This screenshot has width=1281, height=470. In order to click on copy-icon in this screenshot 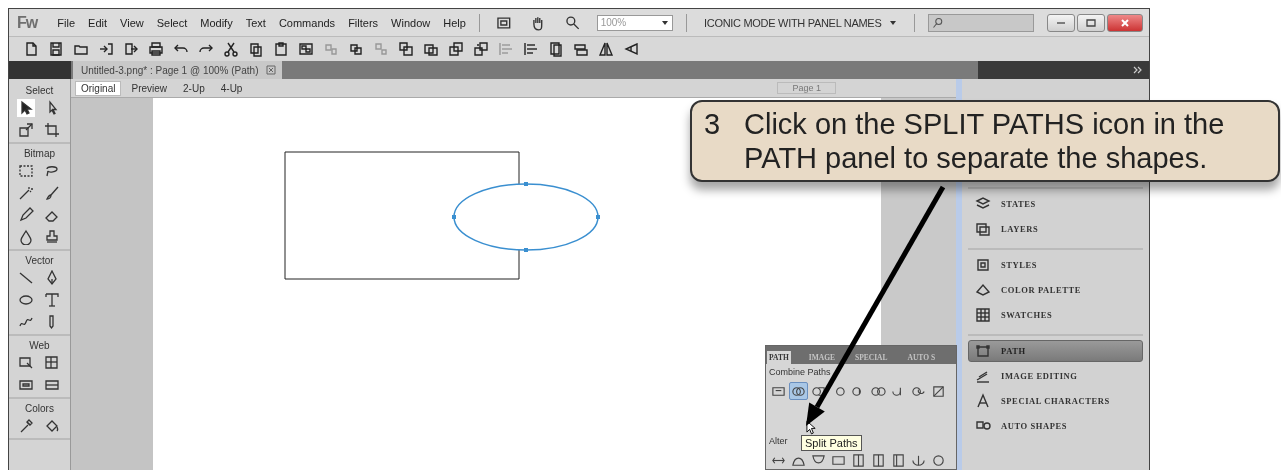, I will do `click(256, 49)`.